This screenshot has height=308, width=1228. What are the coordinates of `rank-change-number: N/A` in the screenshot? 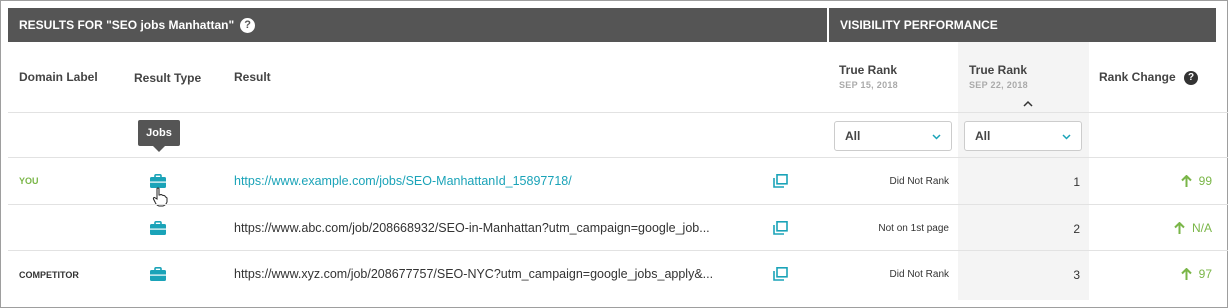 It's located at (1201, 228).